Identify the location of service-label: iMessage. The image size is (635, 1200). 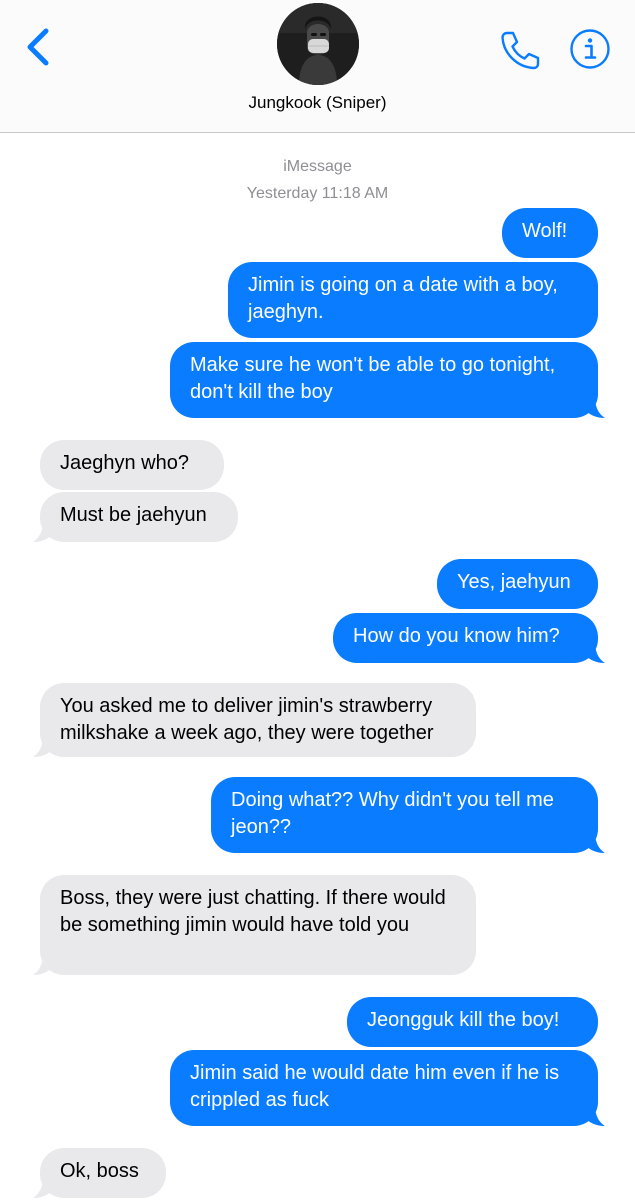
(317, 166).